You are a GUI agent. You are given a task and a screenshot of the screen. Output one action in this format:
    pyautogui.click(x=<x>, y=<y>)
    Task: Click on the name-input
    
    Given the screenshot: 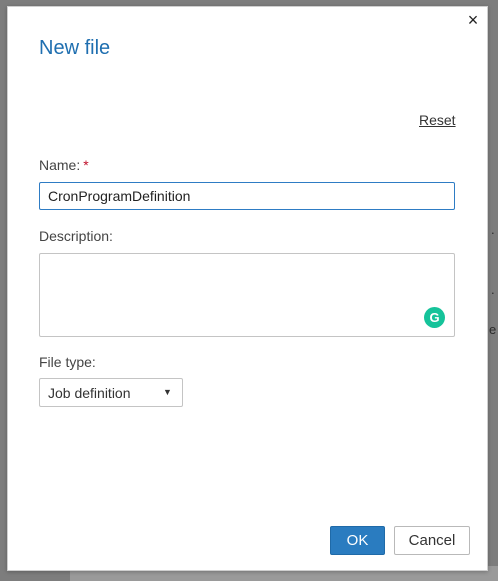 What is the action you would take?
    pyautogui.click(x=247, y=196)
    